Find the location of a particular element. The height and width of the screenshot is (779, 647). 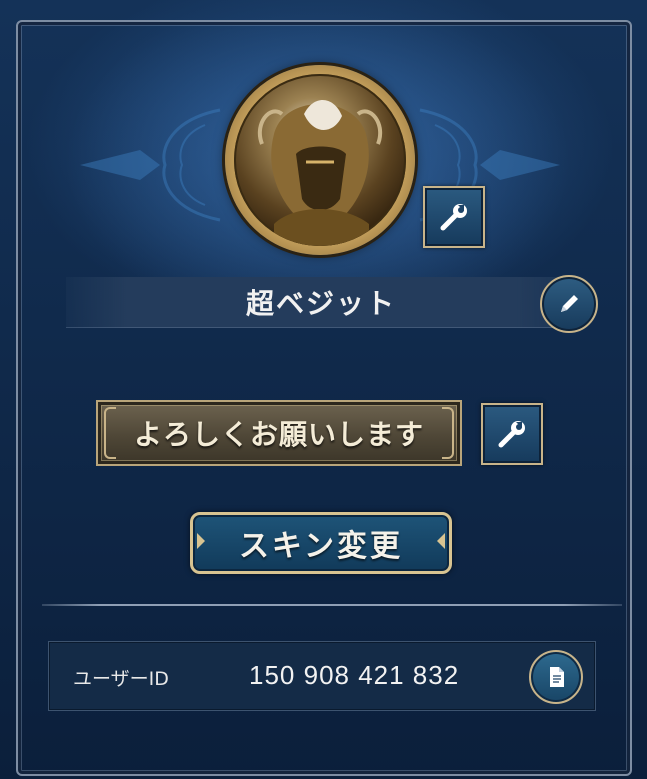

avatar-image is located at coordinates (320, 160).